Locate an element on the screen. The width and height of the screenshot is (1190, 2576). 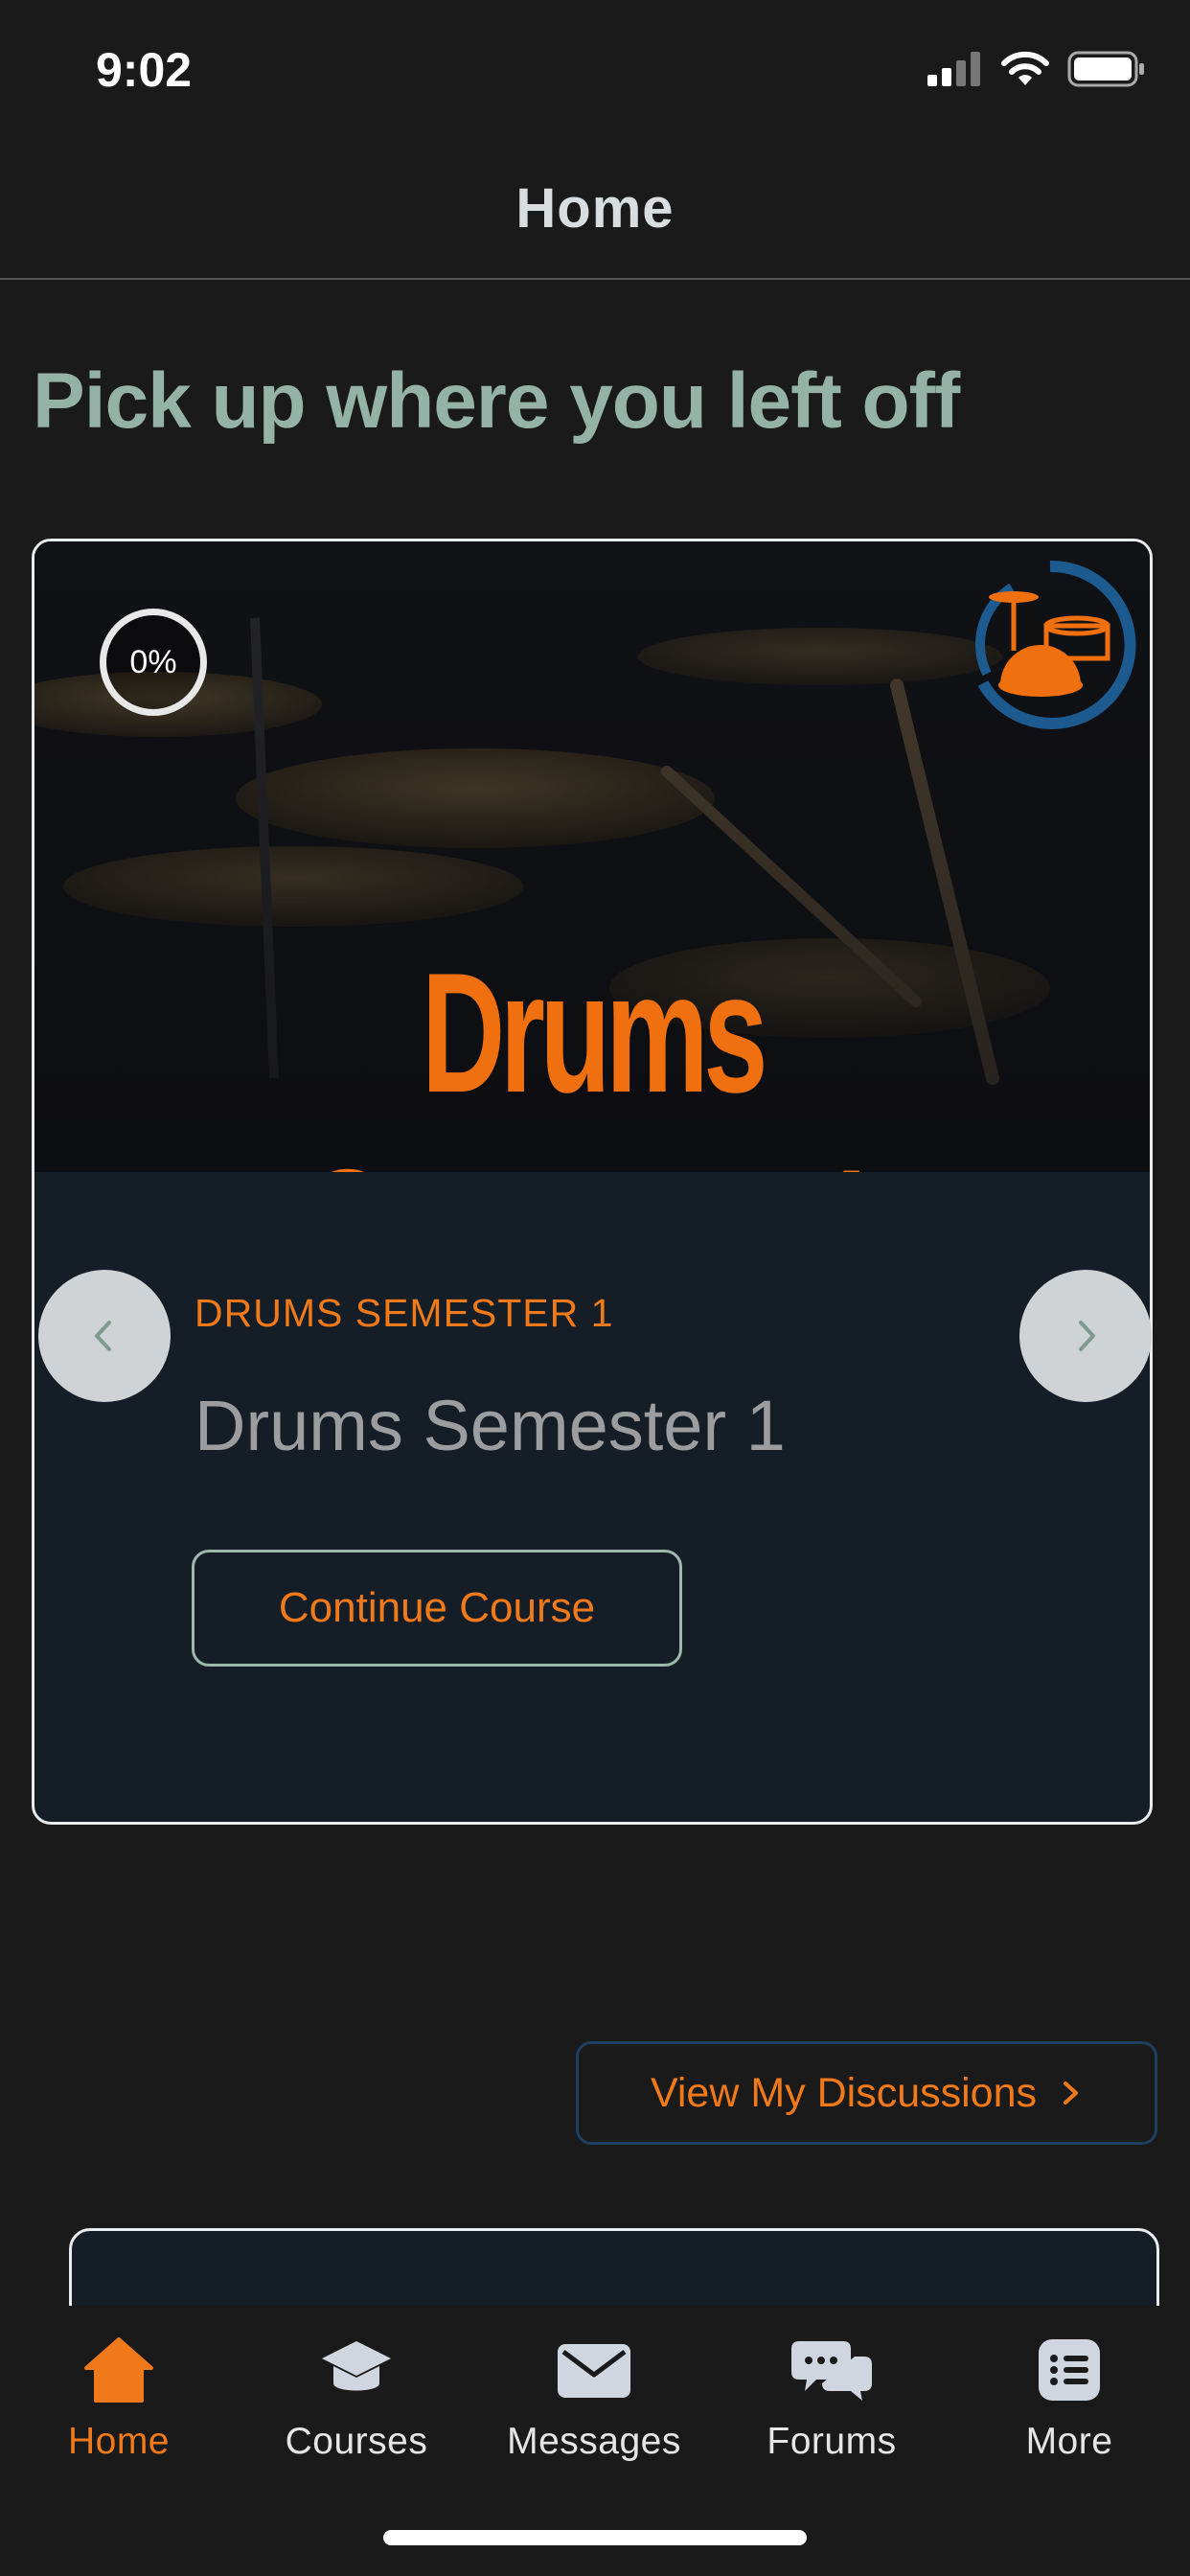
view-discussions-button: View My Discussions is located at coordinates (867, 2093).